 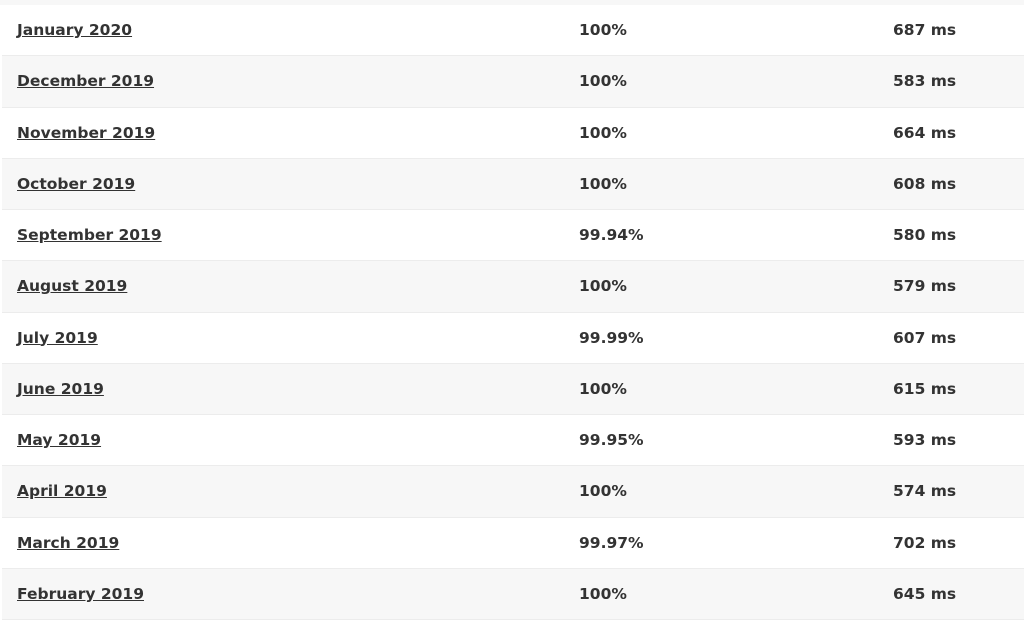 I want to click on table-row: October 2019 100% 608 ms, so click(x=513, y=184).